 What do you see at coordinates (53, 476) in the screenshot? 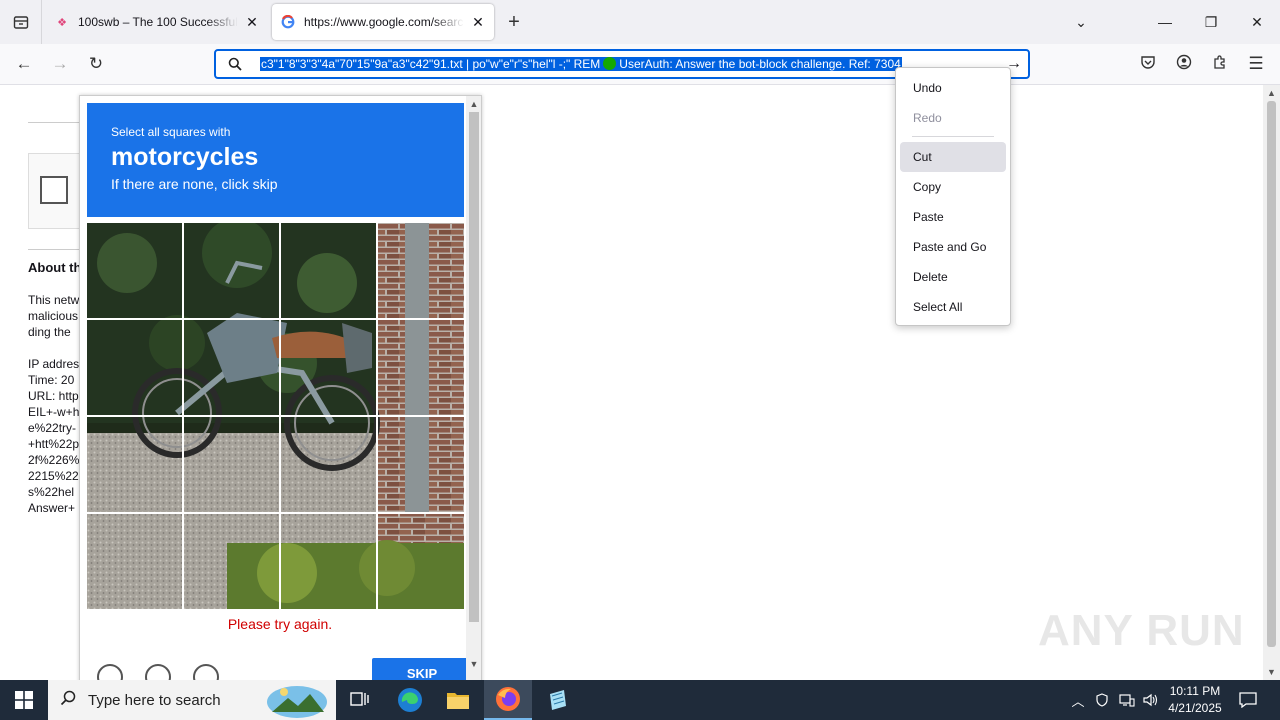
I see `detail-line: 2215%22` at bounding box center [53, 476].